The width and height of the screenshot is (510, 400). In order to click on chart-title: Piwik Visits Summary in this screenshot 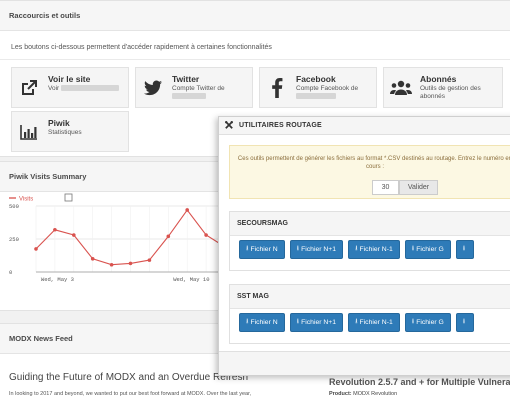, I will do `click(113, 177)`.